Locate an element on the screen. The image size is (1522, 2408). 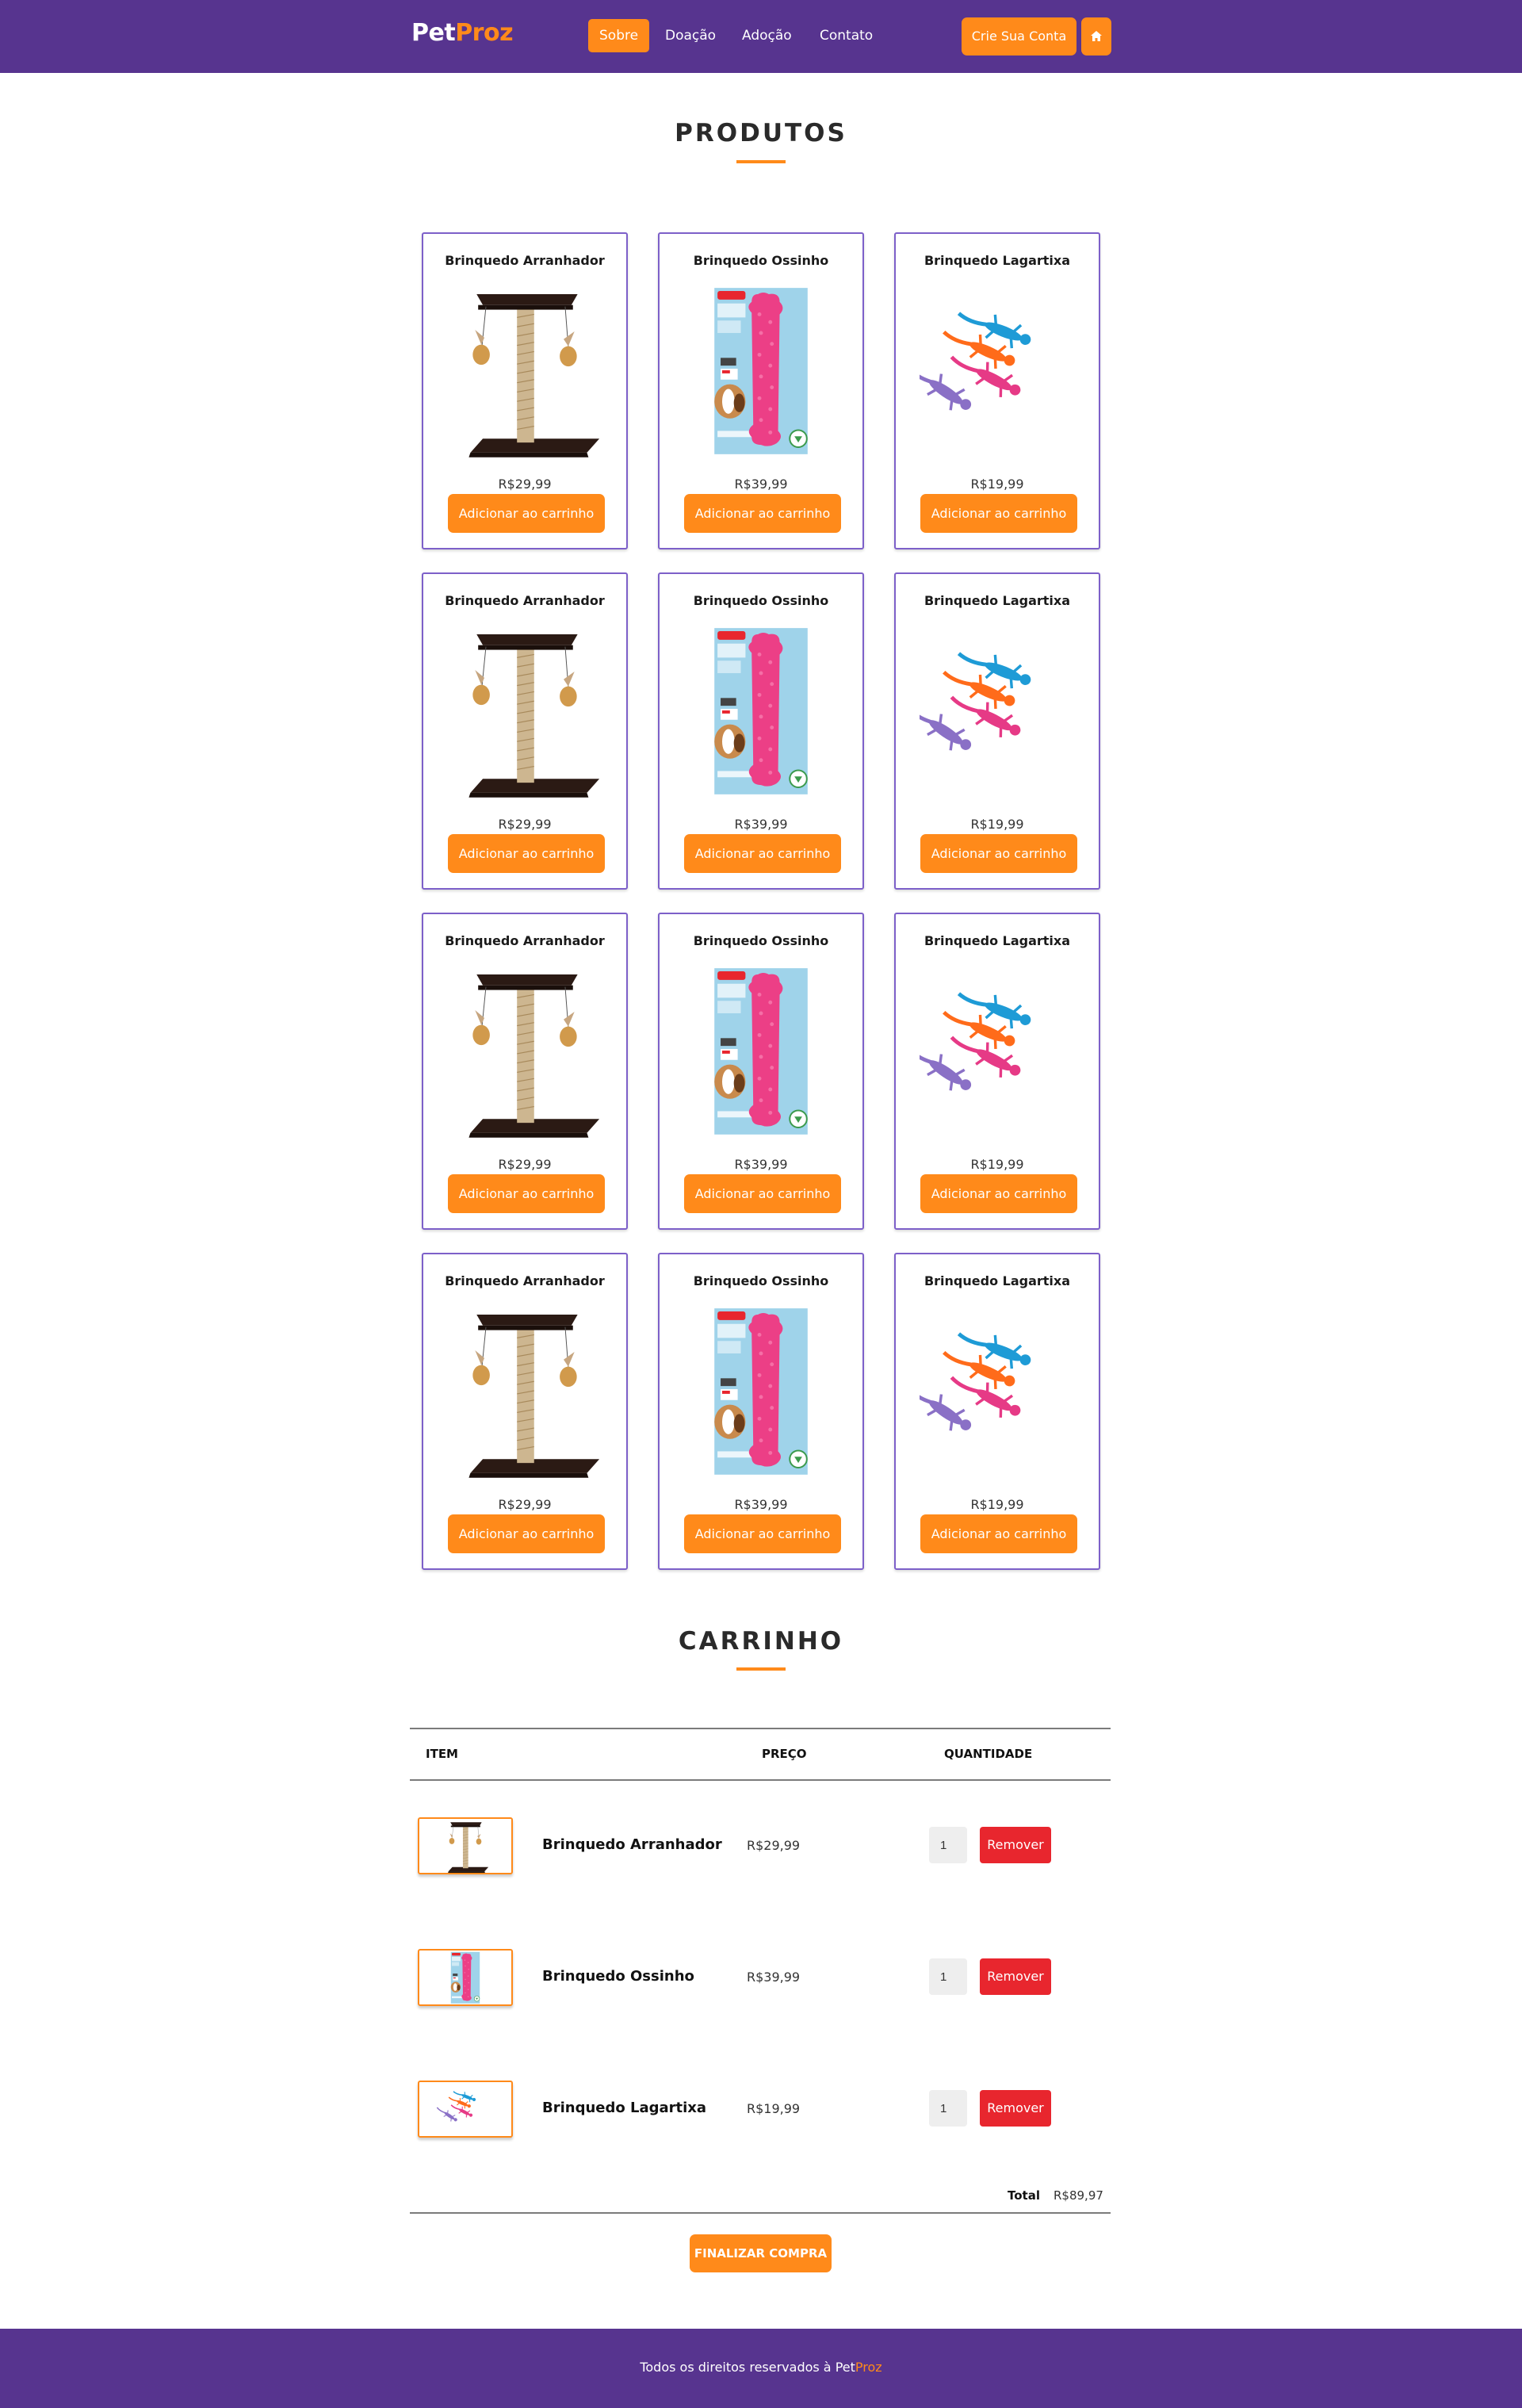
nav-link-adocao: Adoção is located at coordinates (767, 35).